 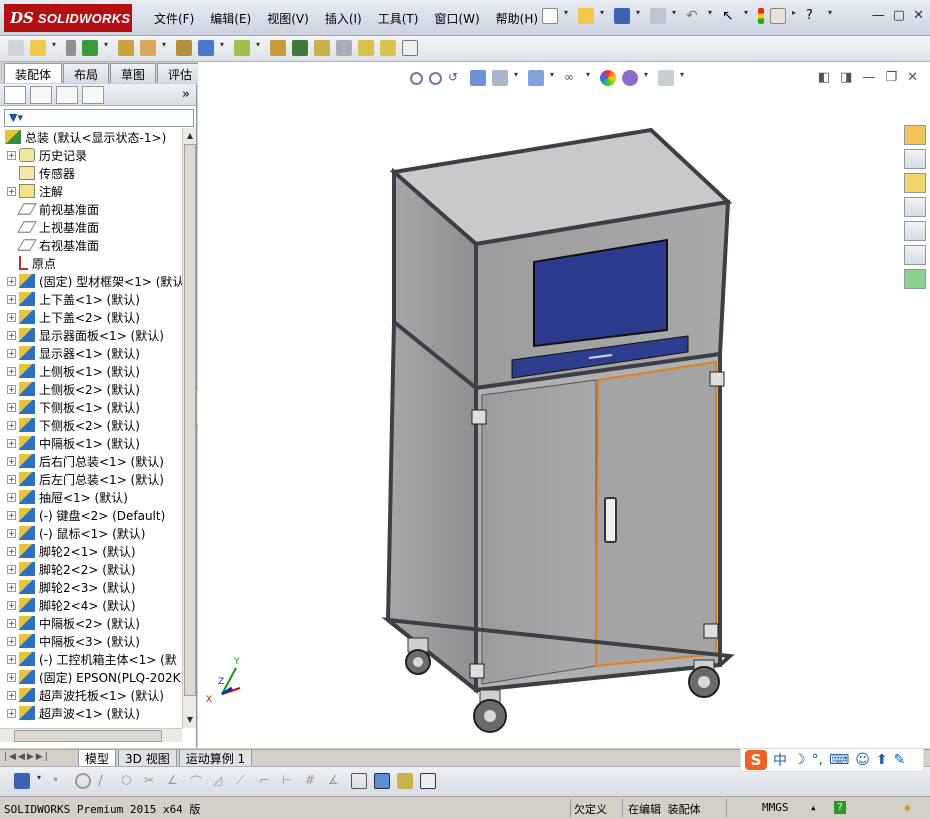 What do you see at coordinates (336, 781) in the screenshot?
I see `relation-icon: ∡` at bounding box center [336, 781].